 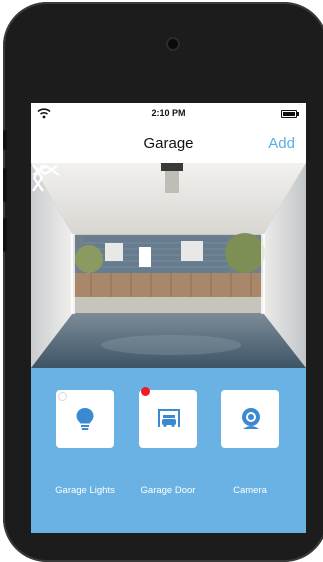 I want to click on nav-bar: Garage Add, so click(x=168, y=143).